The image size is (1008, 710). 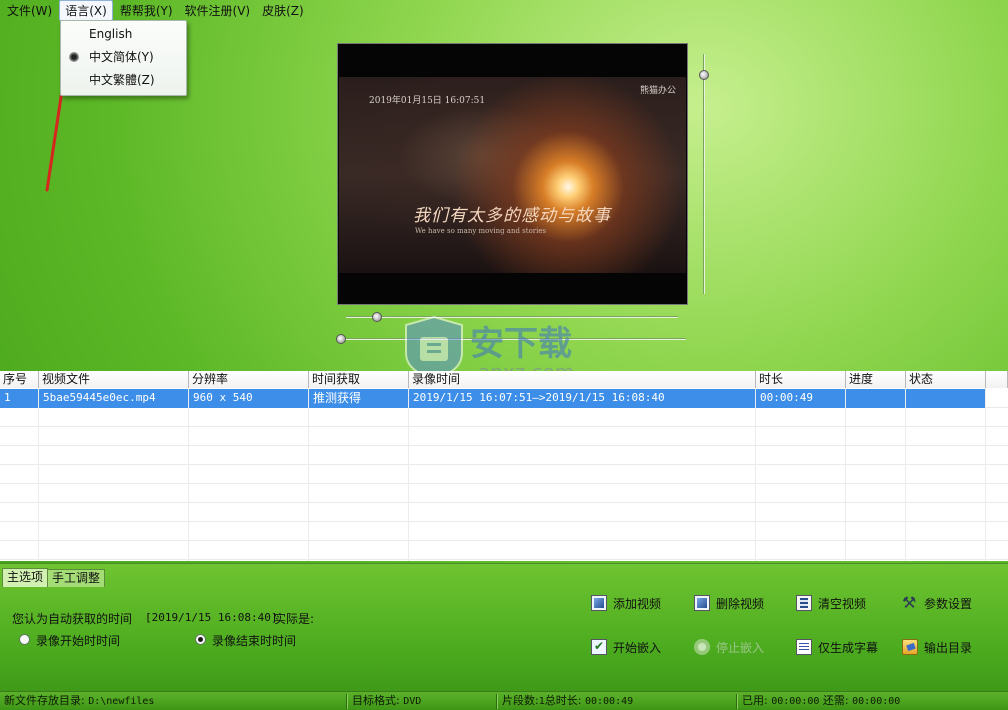 I want to click on language-option-traditional-label: 中文繁體(Z), so click(x=122, y=80).